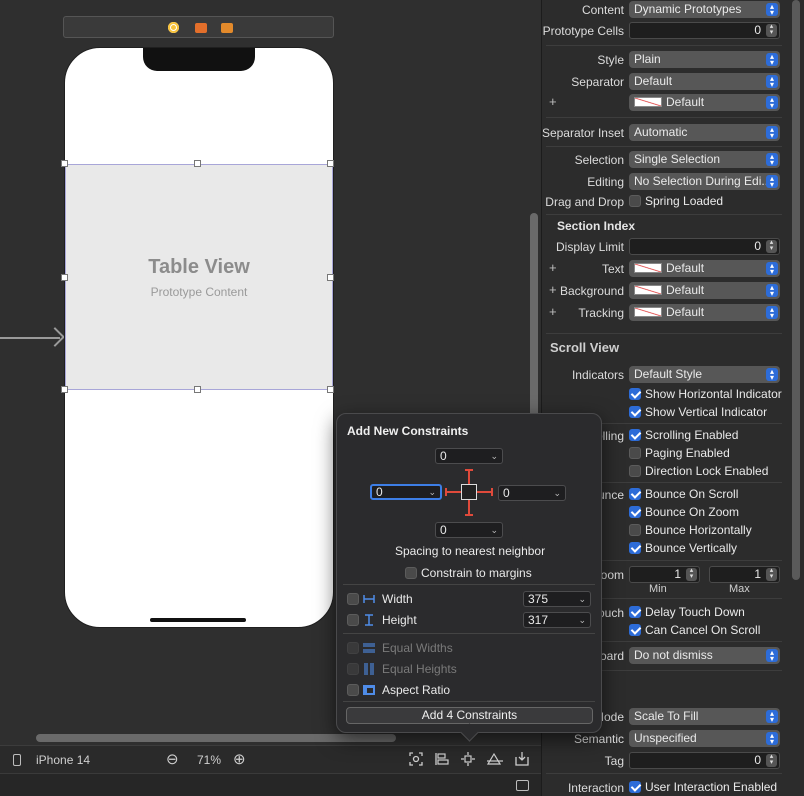 The image size is (804, 796). What do you see at coordinates (557, 620) in the screenshot?
I see `height-field: 317 ⌄` at bounding box center [557, 620].